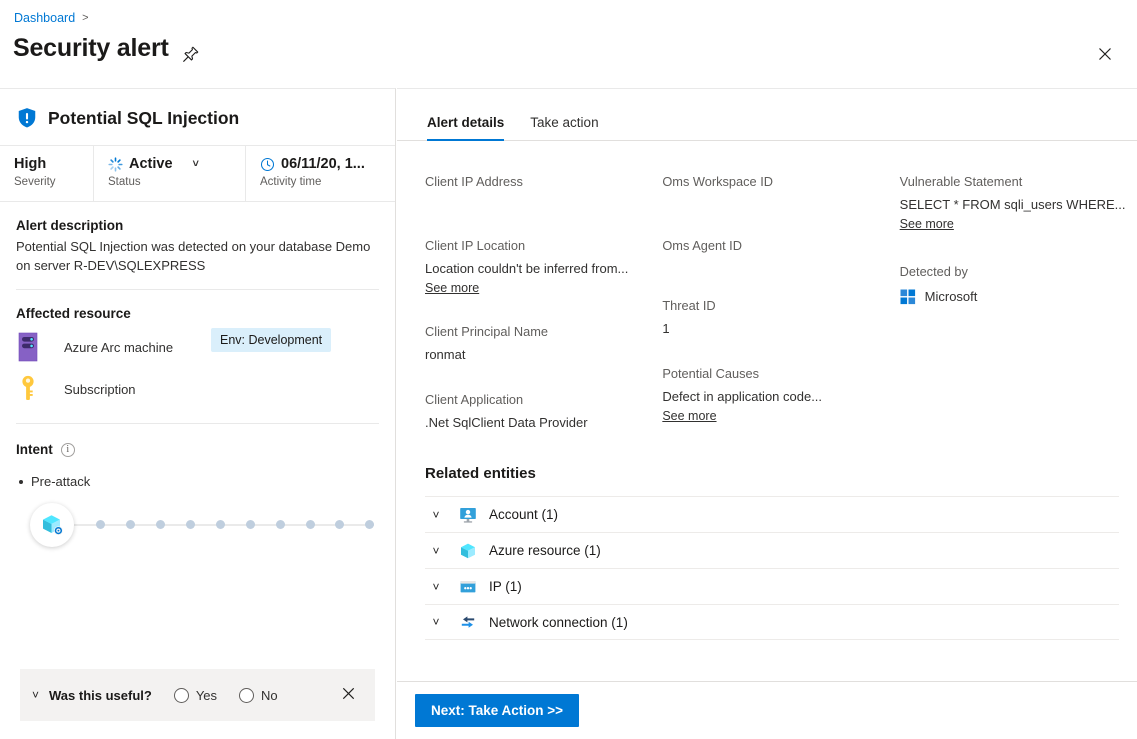 The width and height of the screenshot is (1137, 739). What do you see at coordinates (468, 515) in the screenshot?
I see `account-monitor-icon` at bounding box center [468, 515].